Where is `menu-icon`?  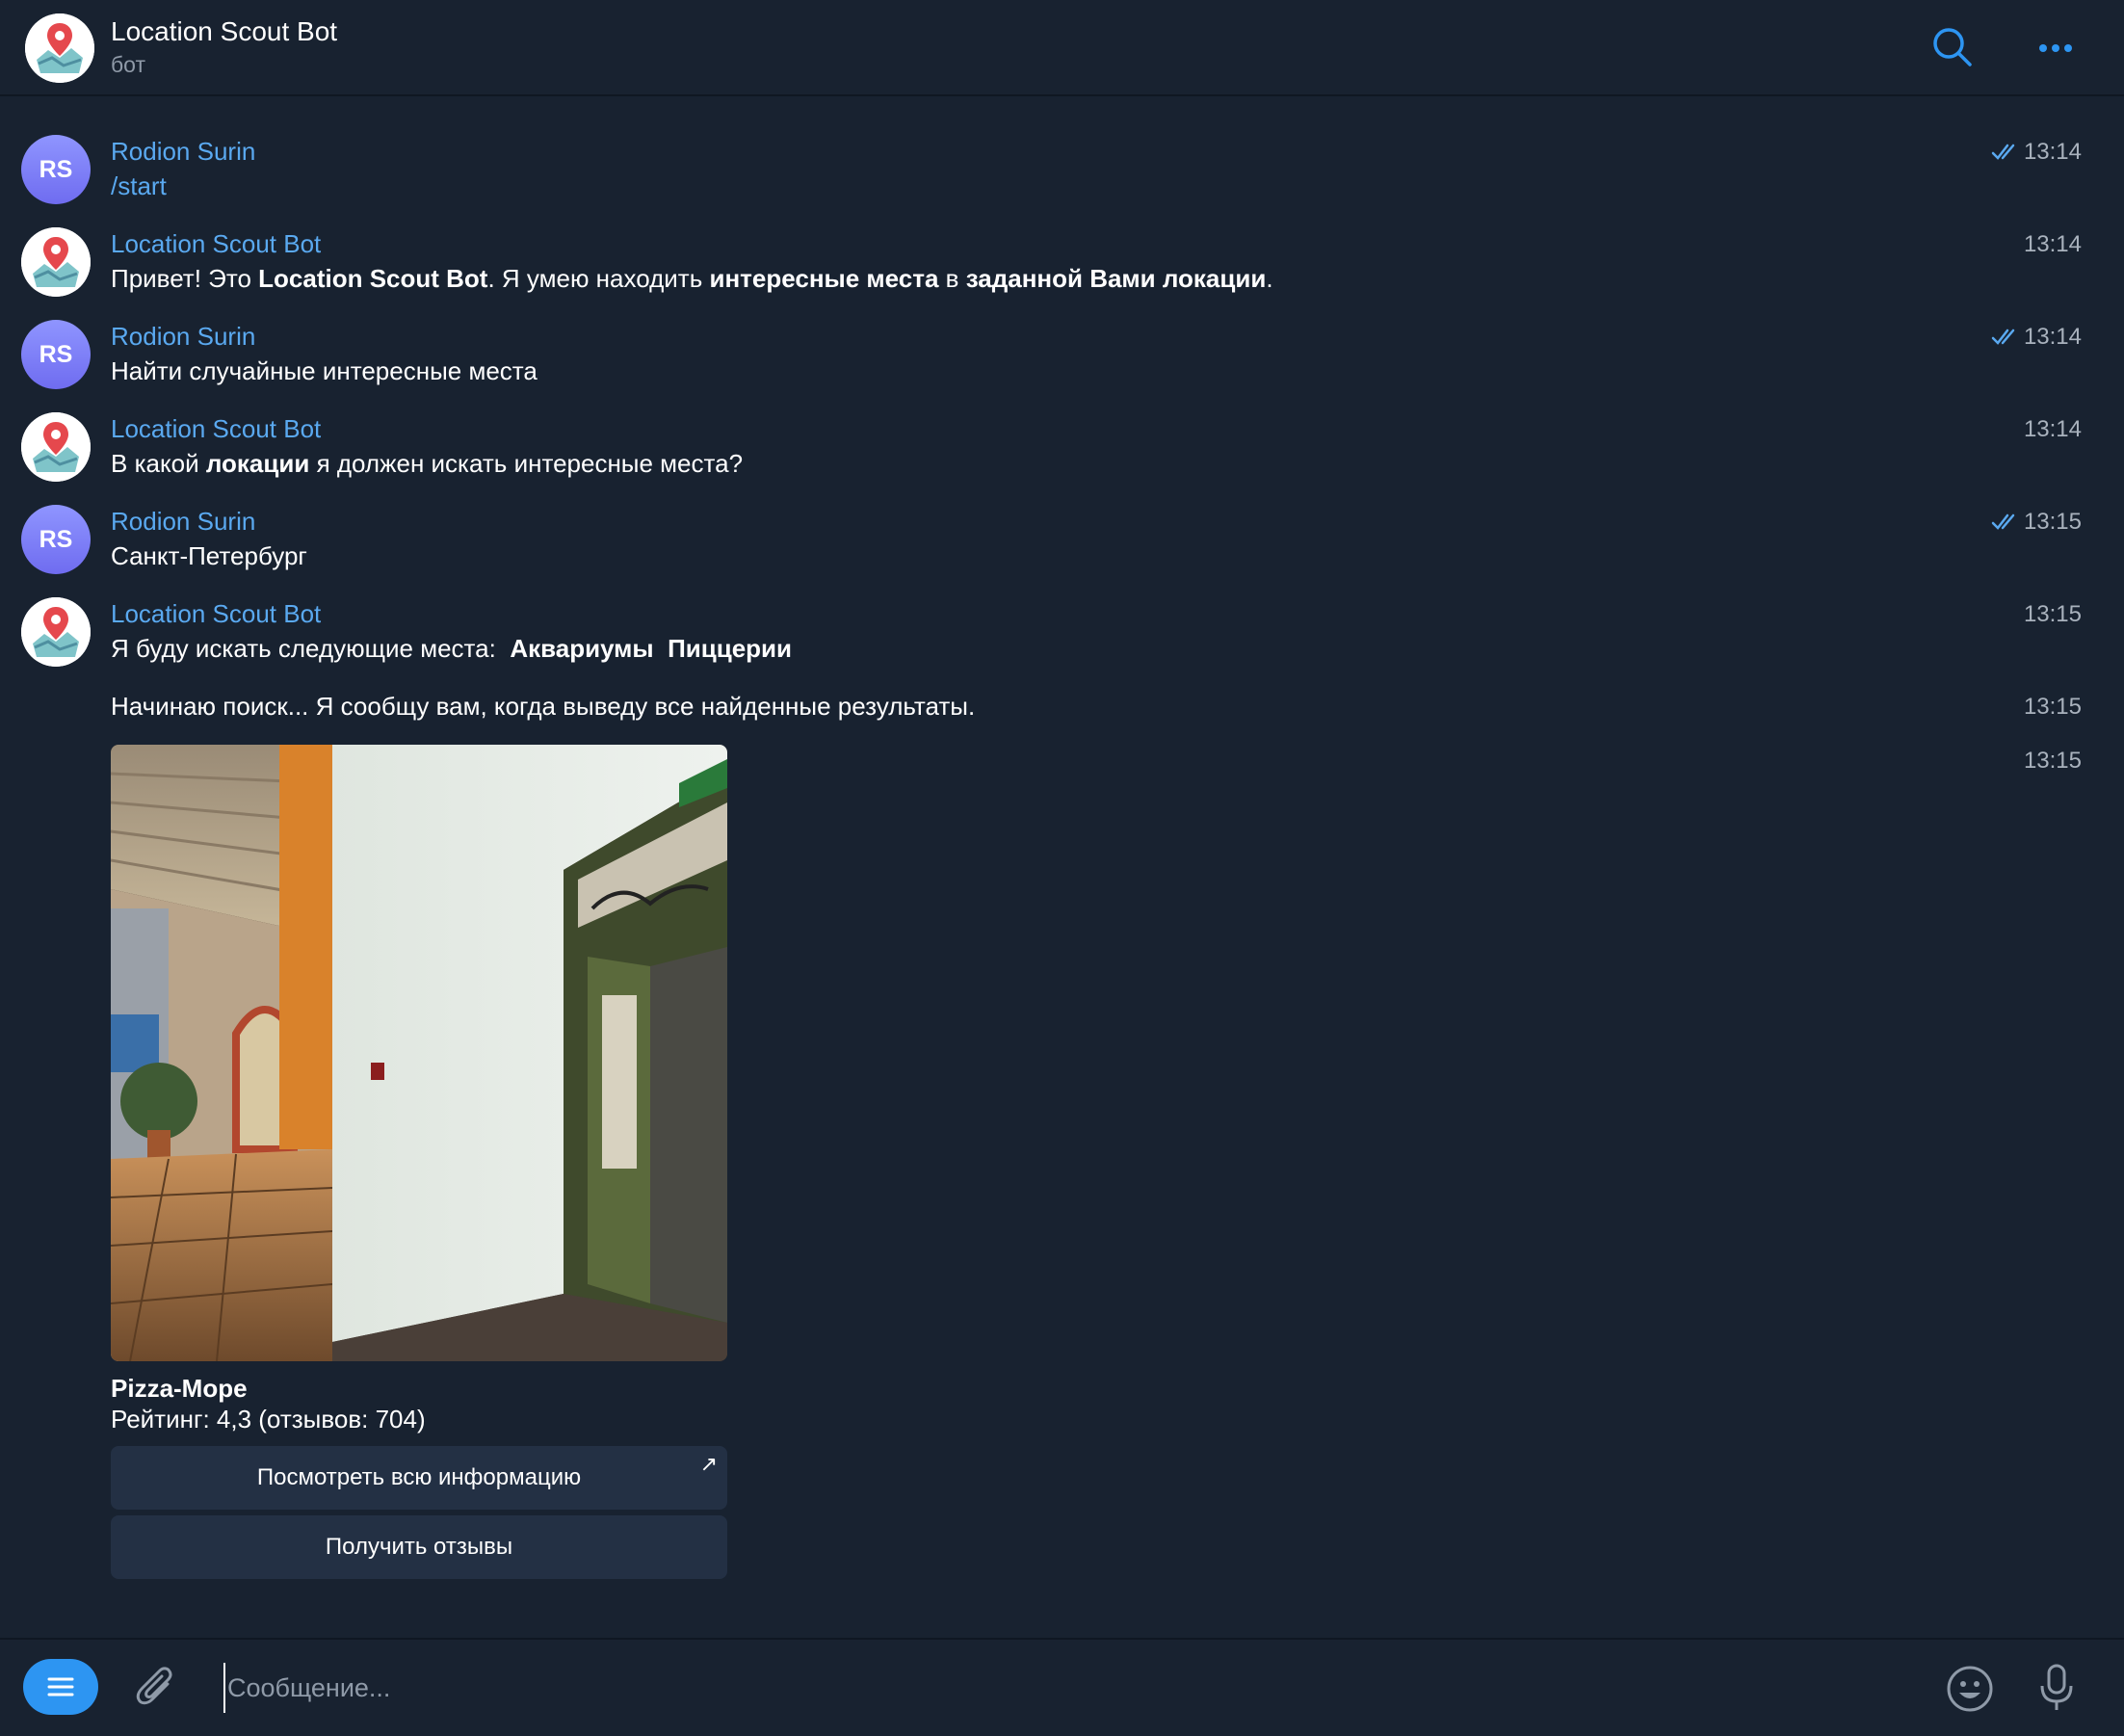 menu-icon is located at coordinates (60, 1687).